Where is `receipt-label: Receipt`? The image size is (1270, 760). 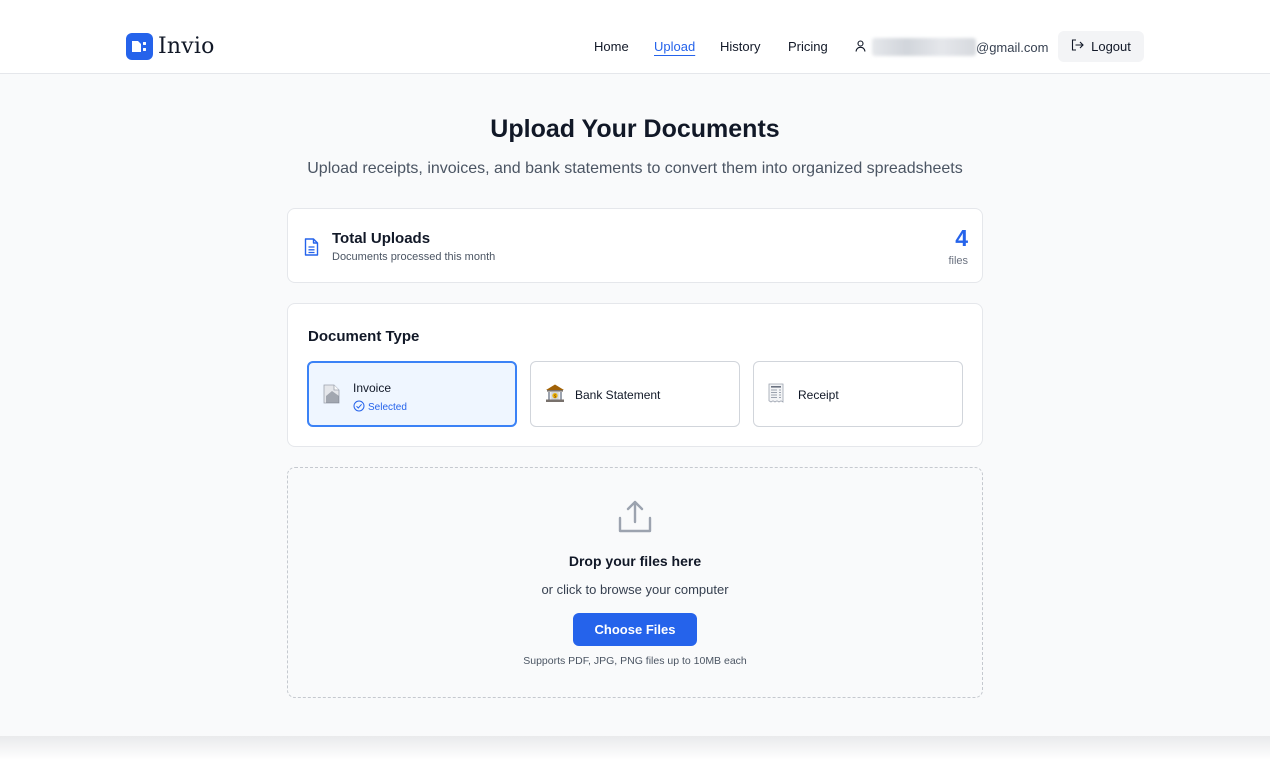 receipt-label: Receipt is located at coordinates (818, 395).